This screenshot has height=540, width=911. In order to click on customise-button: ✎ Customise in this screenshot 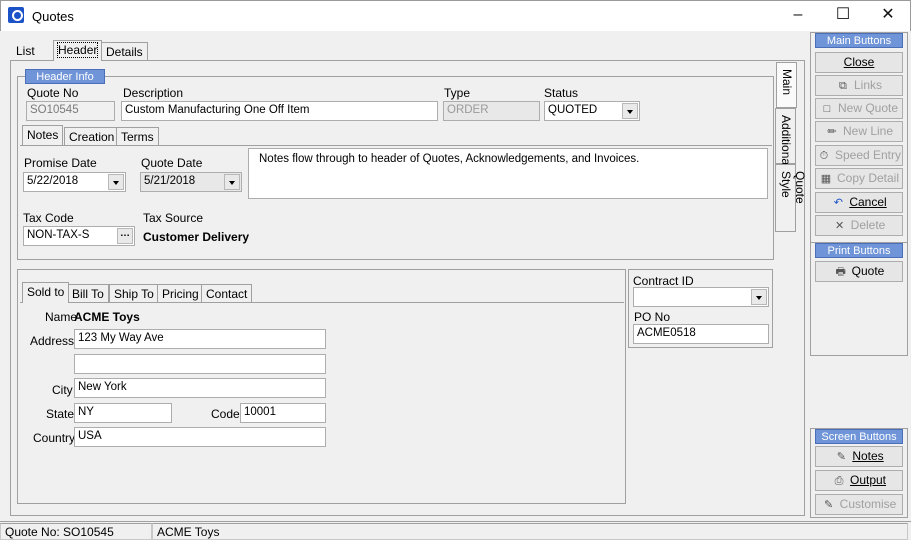, I will do `click(859, 504)`.